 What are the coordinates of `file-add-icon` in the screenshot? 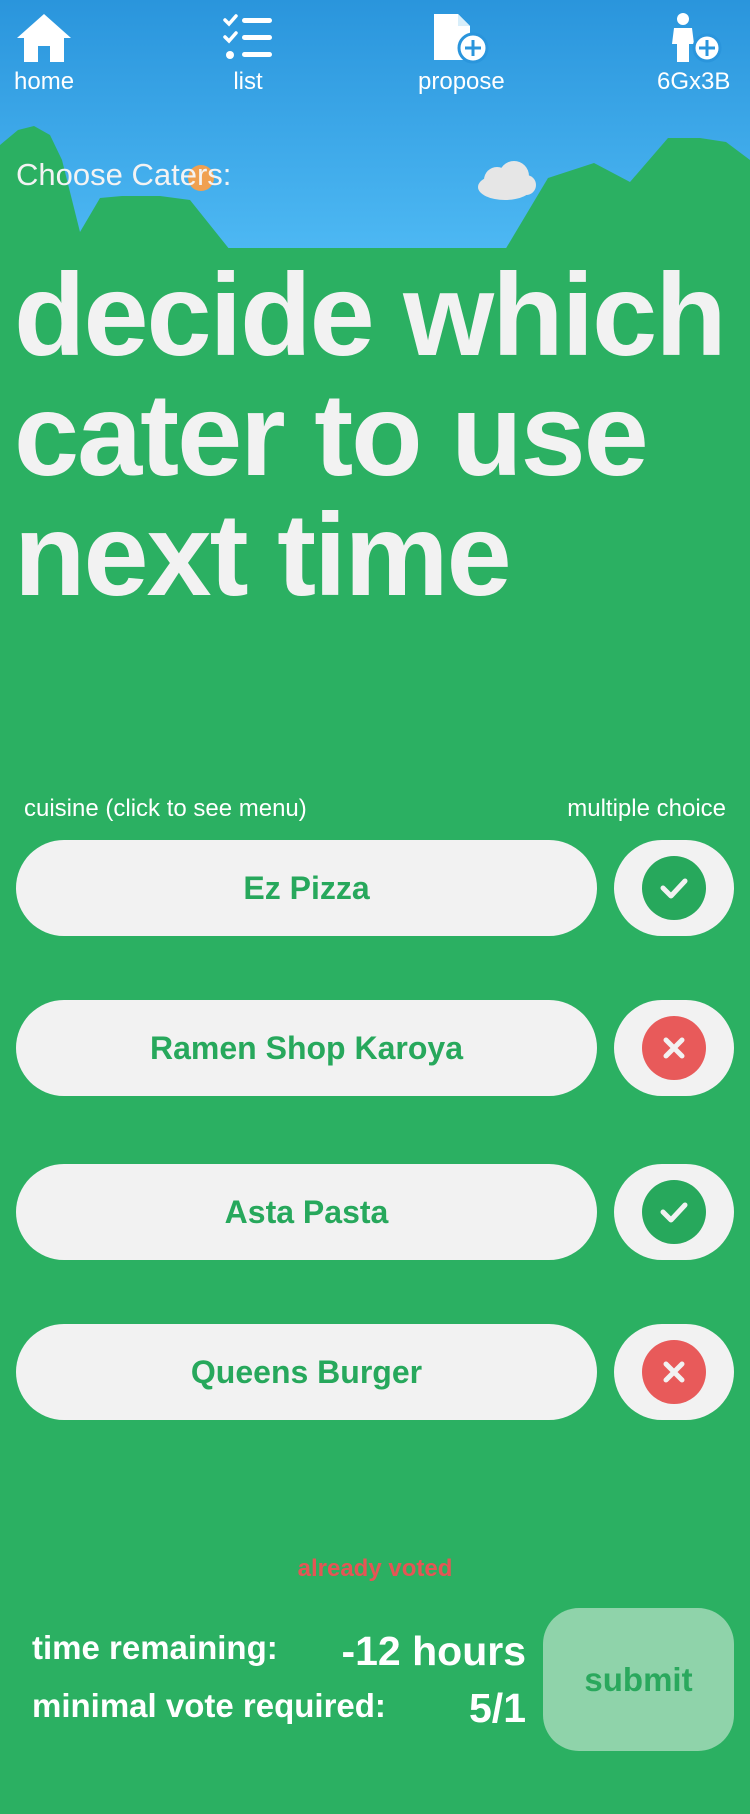 It's located at (461, 38).